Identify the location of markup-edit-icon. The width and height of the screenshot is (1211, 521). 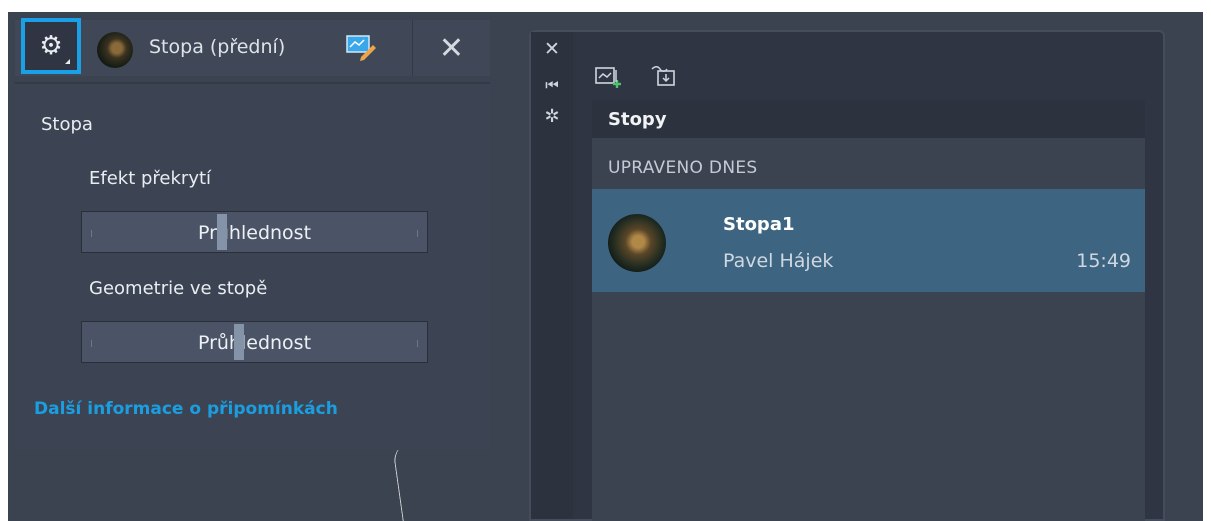
(361, 47).